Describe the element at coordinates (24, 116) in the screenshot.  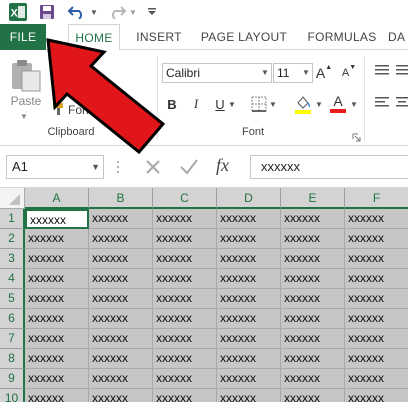
I see `paste-dropdown-icon: ▼` at that location.